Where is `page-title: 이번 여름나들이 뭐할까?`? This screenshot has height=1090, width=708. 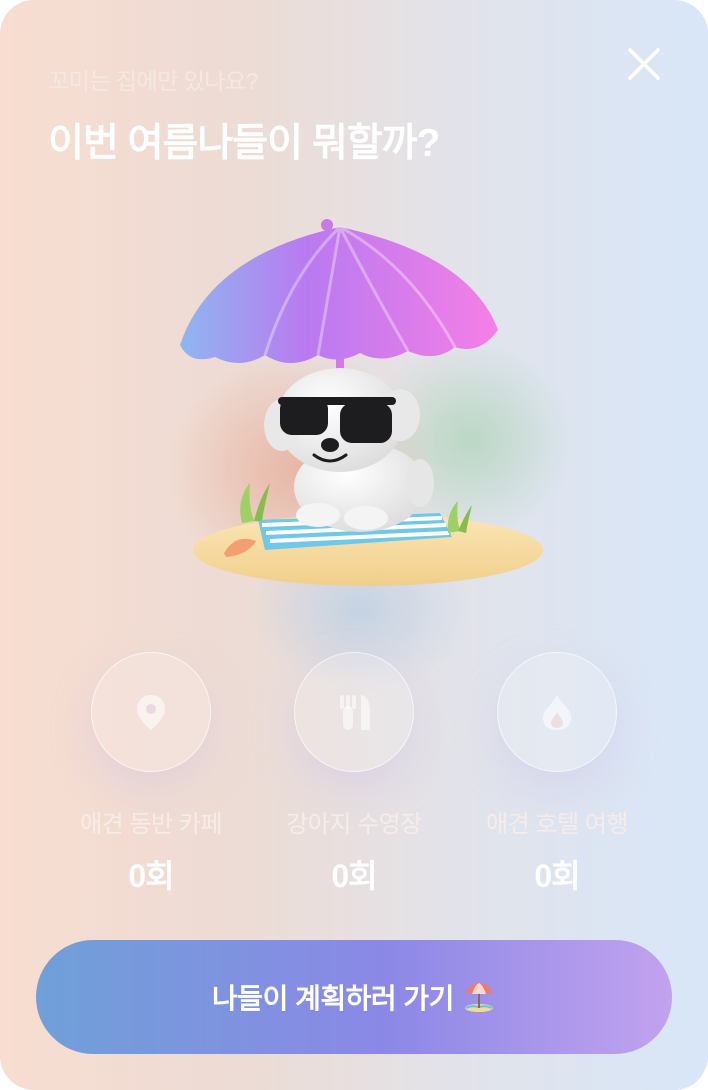
page-title: 이번 여름나들이 뭐할까? is located at coordinates (244, 143).